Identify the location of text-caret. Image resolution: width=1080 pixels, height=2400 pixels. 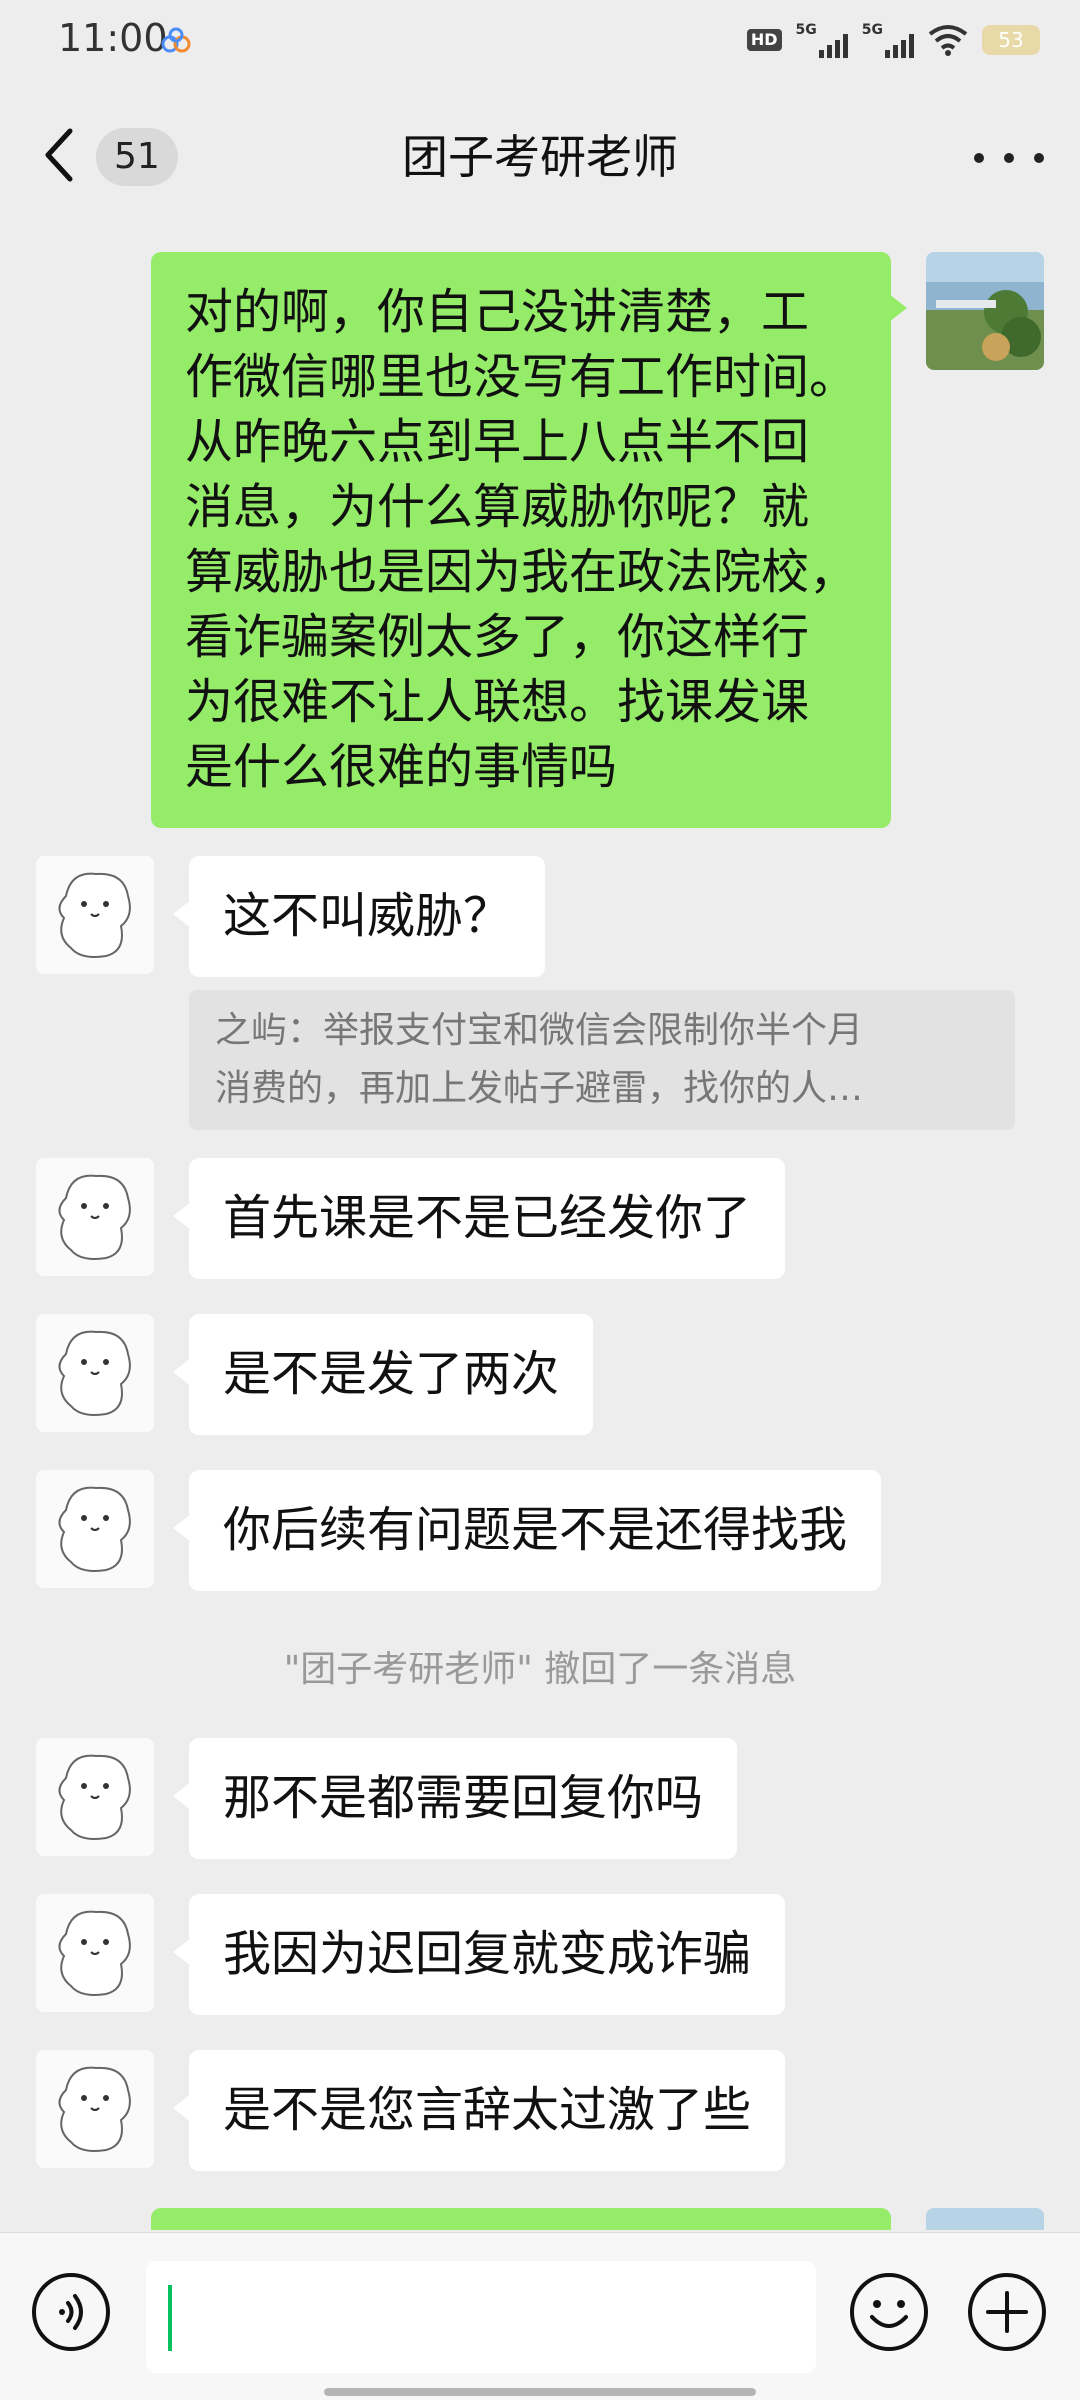
(170, 2318).